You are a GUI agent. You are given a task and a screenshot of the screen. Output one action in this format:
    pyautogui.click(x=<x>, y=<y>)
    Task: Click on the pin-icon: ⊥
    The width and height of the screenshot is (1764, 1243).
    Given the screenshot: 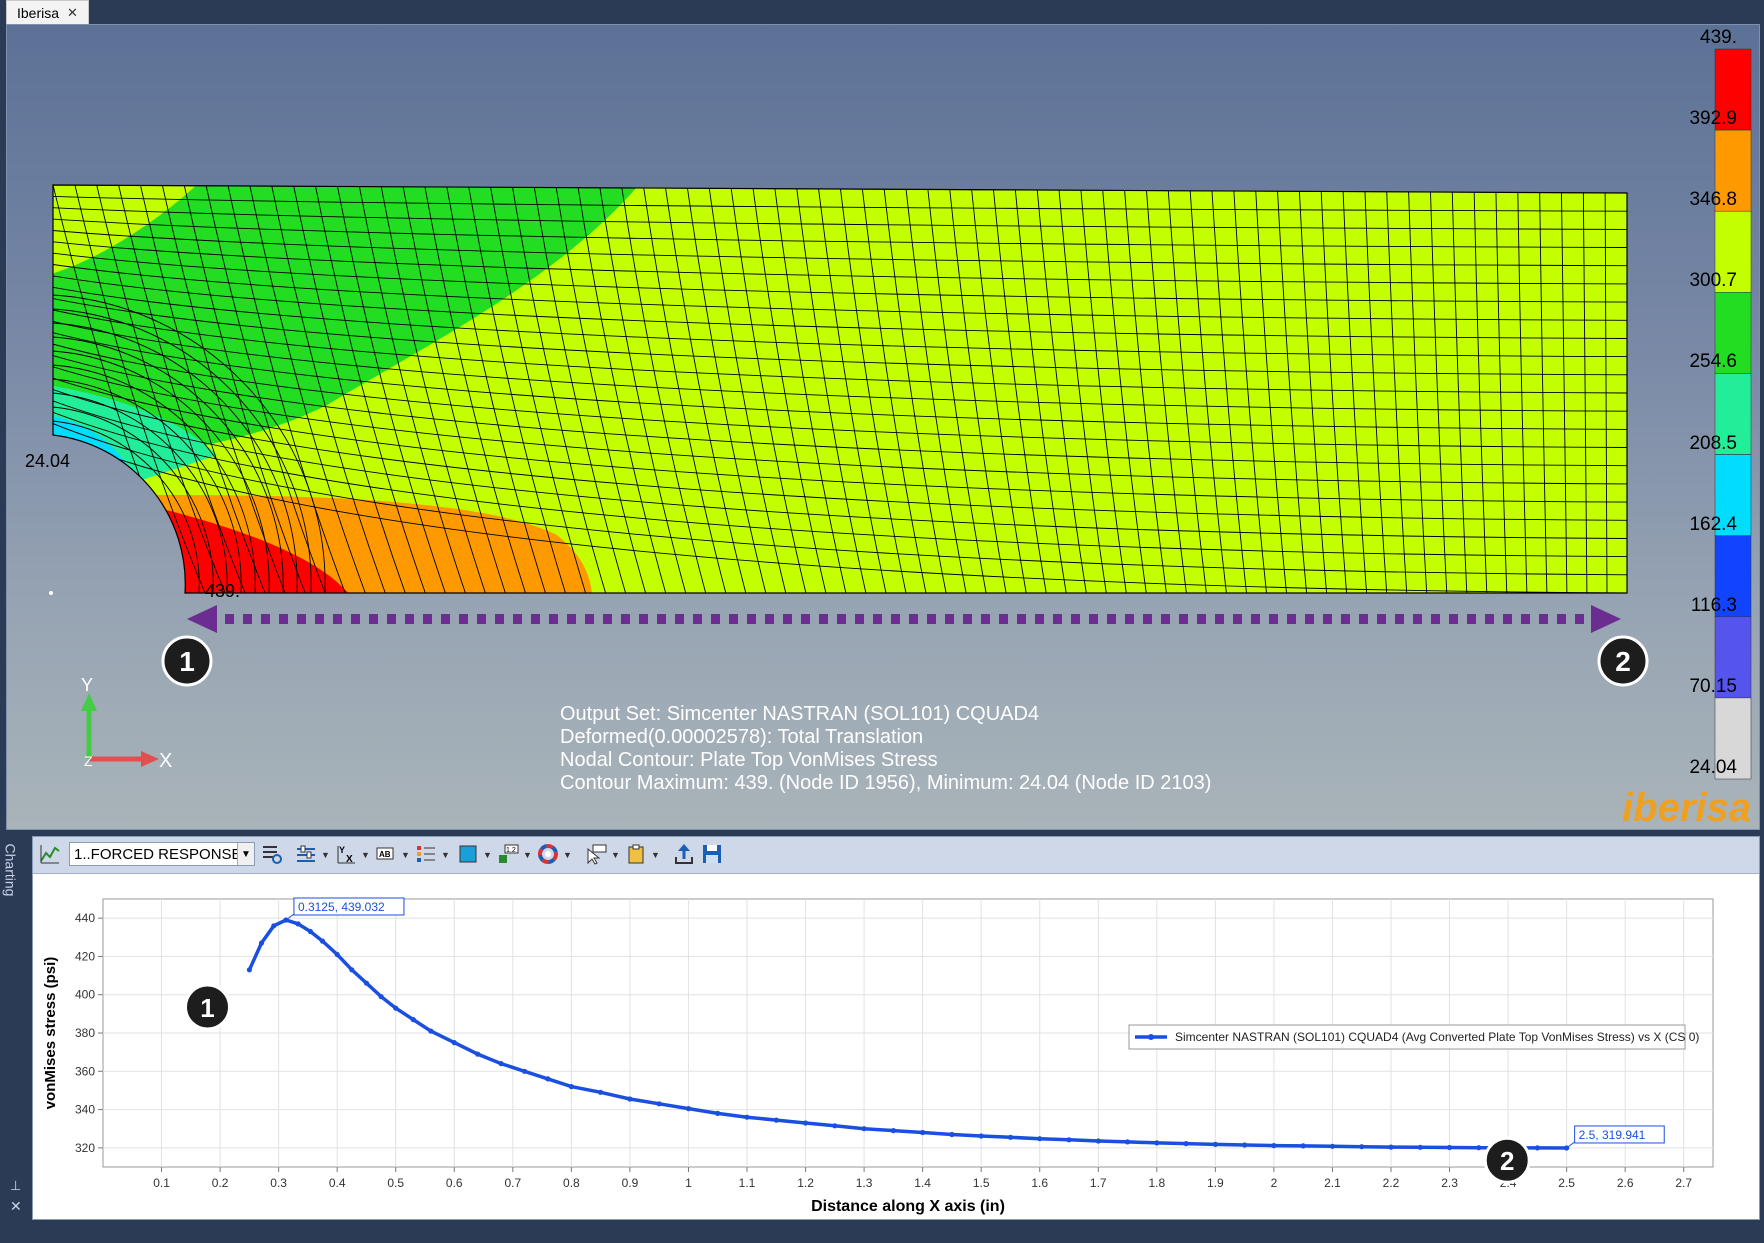 What is the action you would take?
    pyautogui.click(x=15, y=1186)
    